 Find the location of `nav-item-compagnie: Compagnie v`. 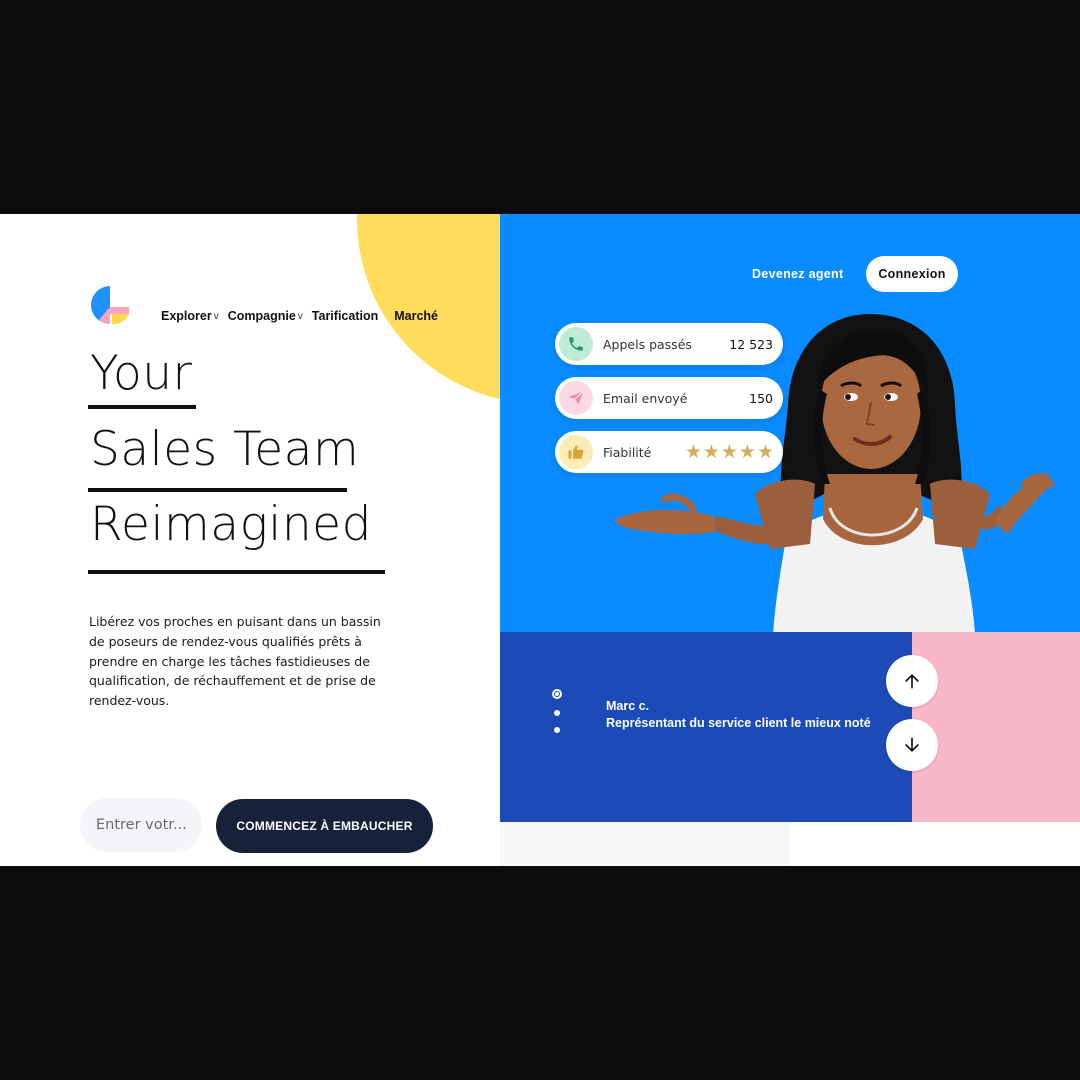

nav-item-compagnie: Compagnie v is located at coordinates (265, 316).